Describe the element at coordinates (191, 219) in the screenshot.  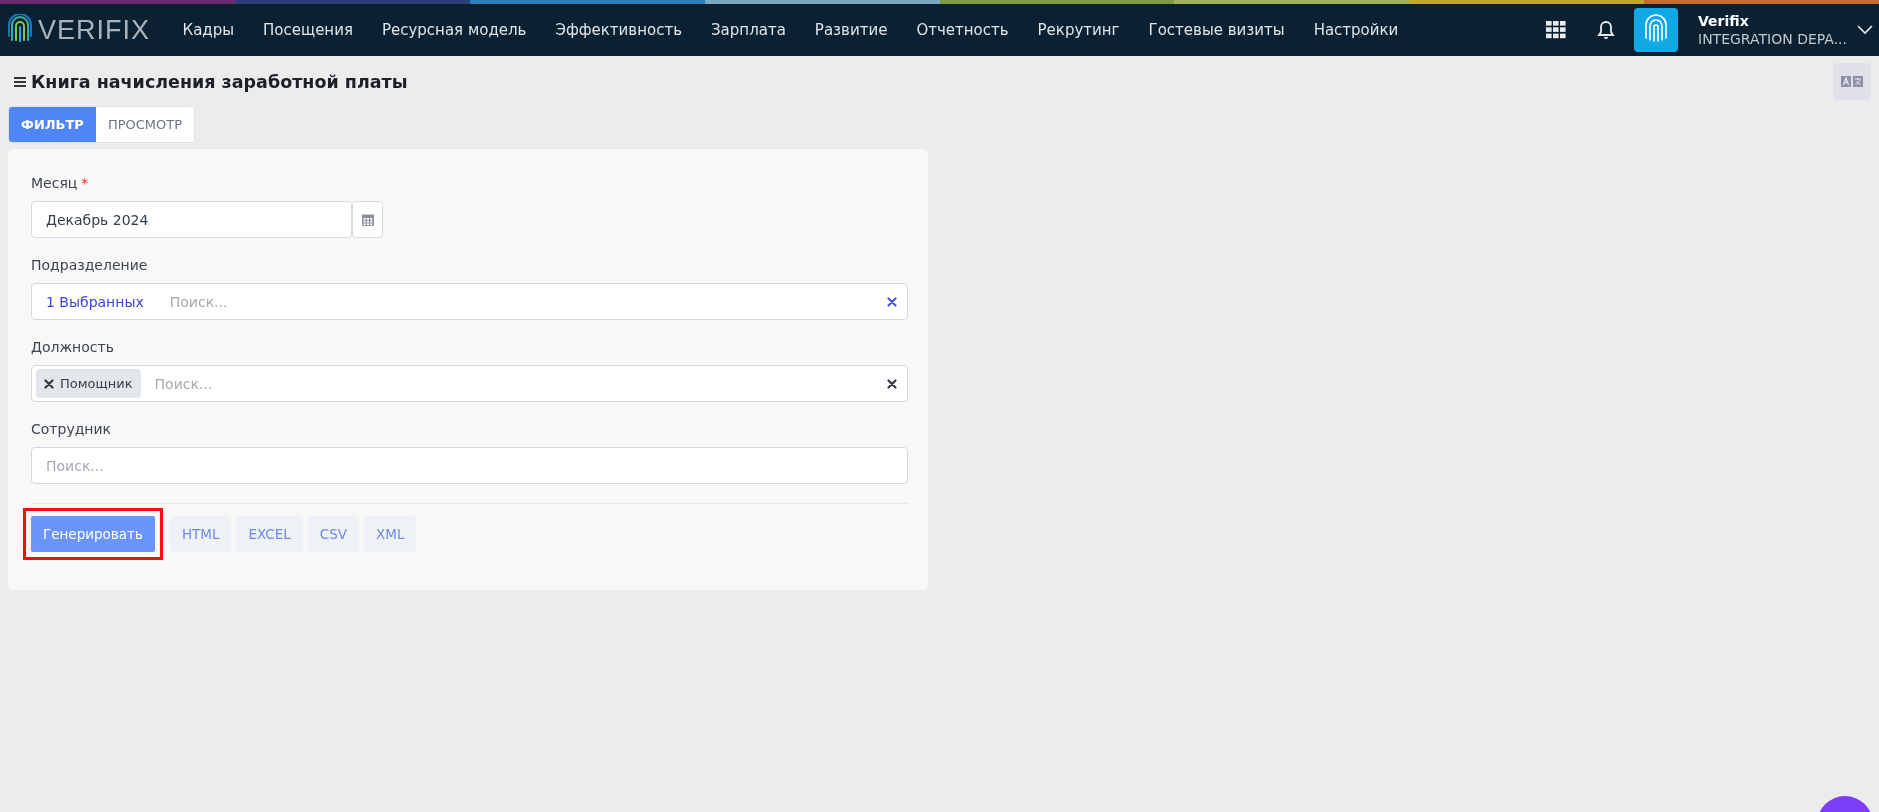
I see `month-field: Декабрь 2024` at that location.